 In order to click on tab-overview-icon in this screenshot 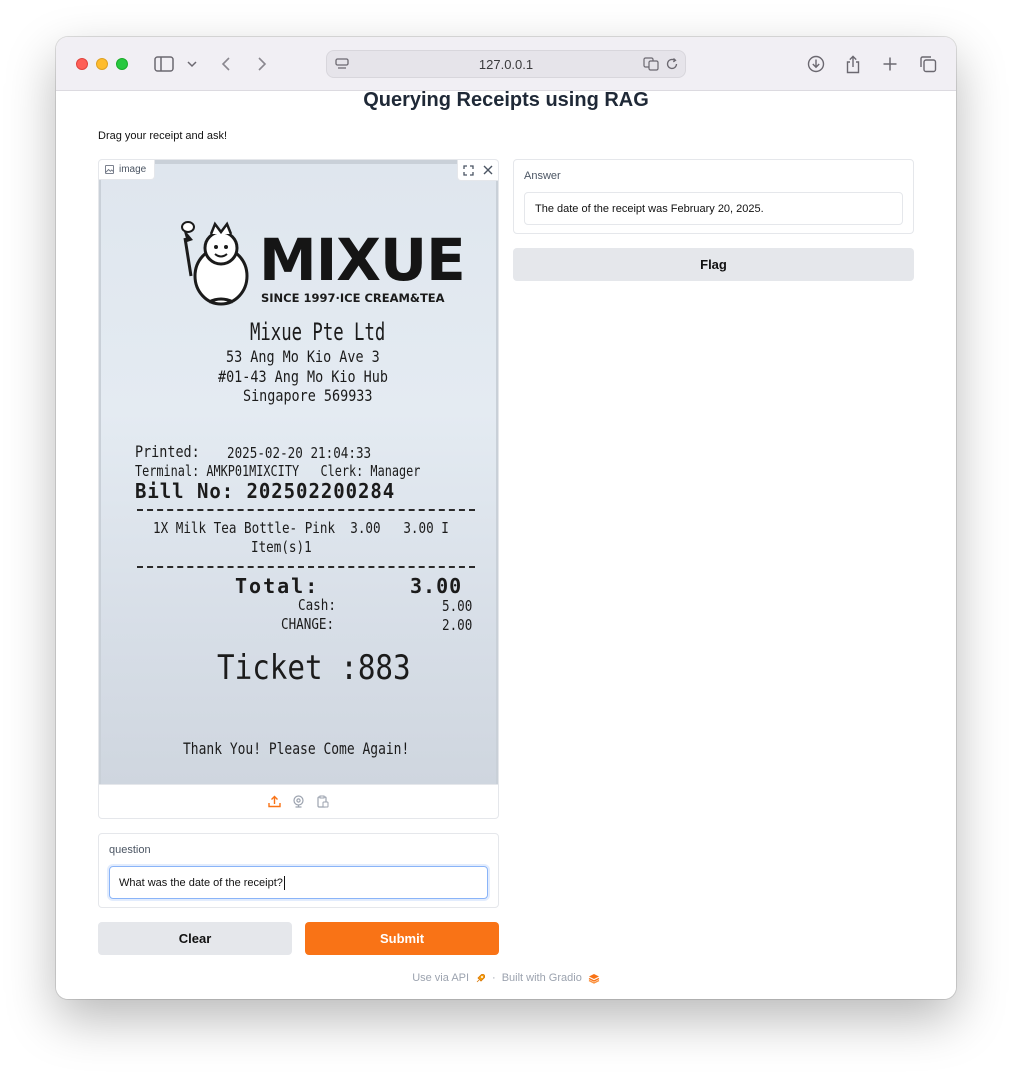, I will do `click(928, 64)`.